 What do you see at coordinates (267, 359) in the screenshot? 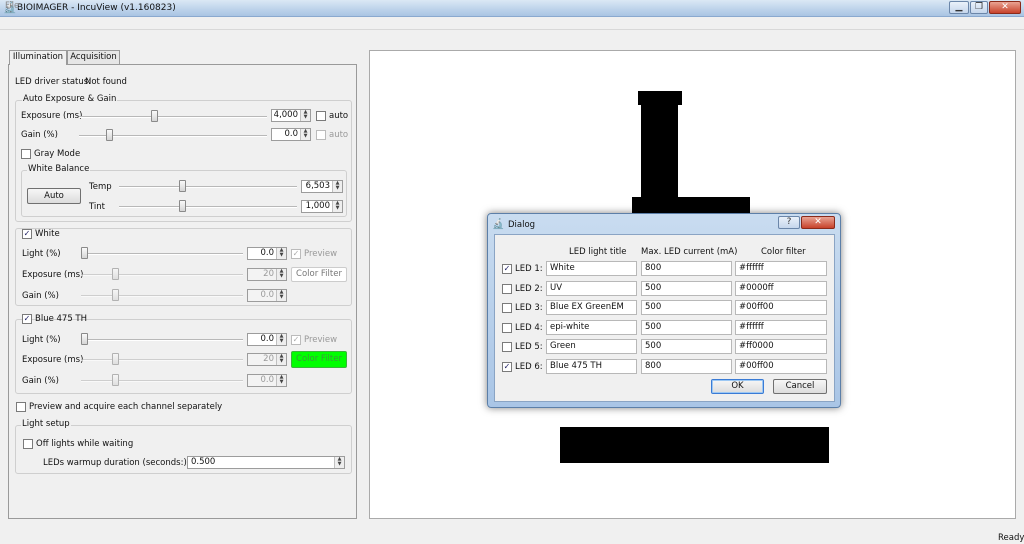
I see `blue-exposure-spinbox: 20 ▲ ▼` at bounding box center [267, 359].